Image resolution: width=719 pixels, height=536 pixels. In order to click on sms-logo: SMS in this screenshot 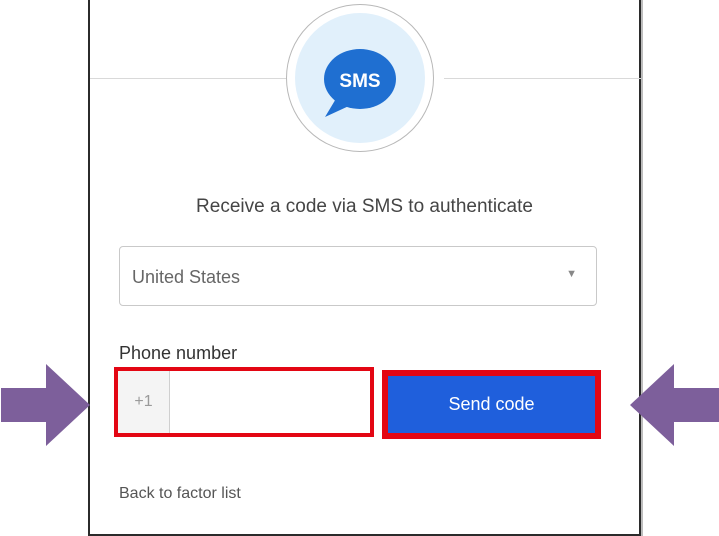, I will do `click(360, 78)`.